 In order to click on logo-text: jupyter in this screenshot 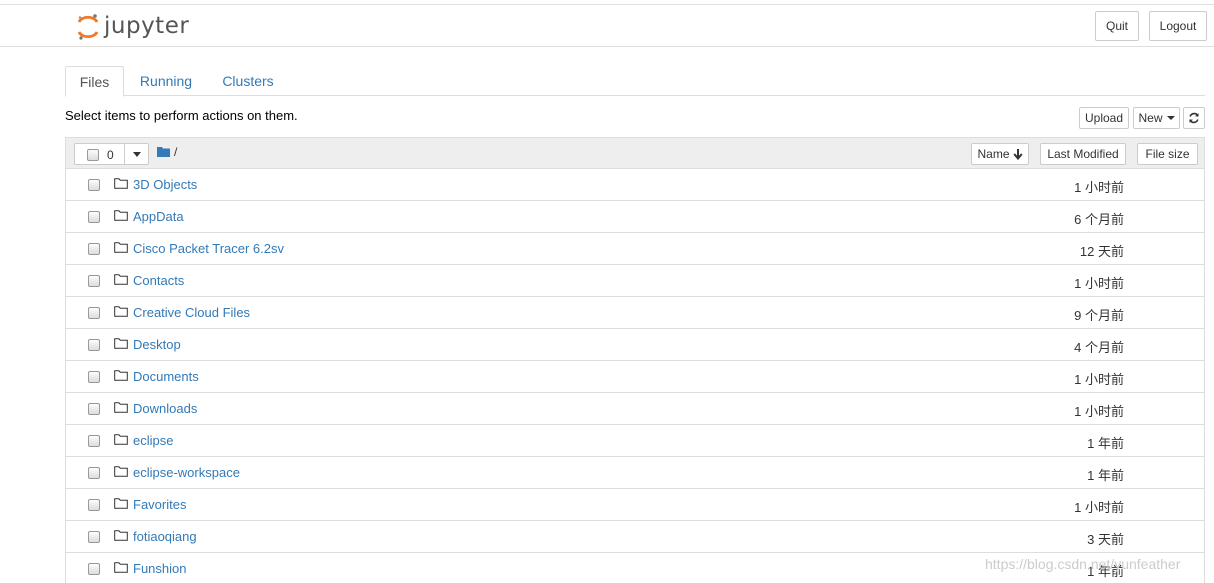, I will do `click(147, 26)`.